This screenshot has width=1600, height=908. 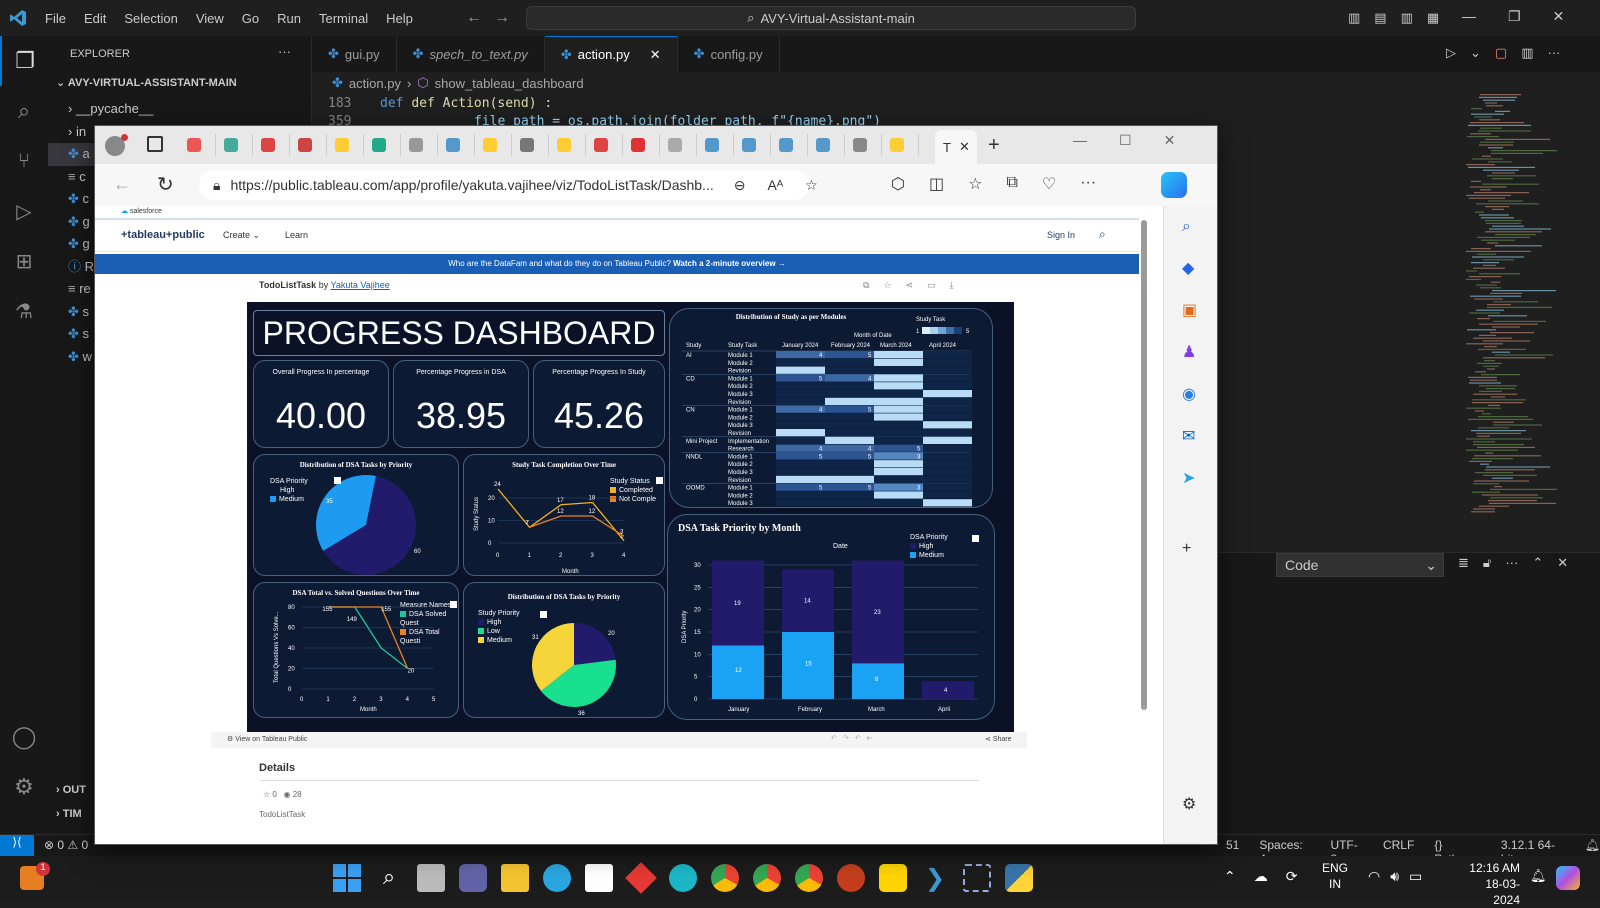 I want to click on teams-icon, so click(x=473, y=878).